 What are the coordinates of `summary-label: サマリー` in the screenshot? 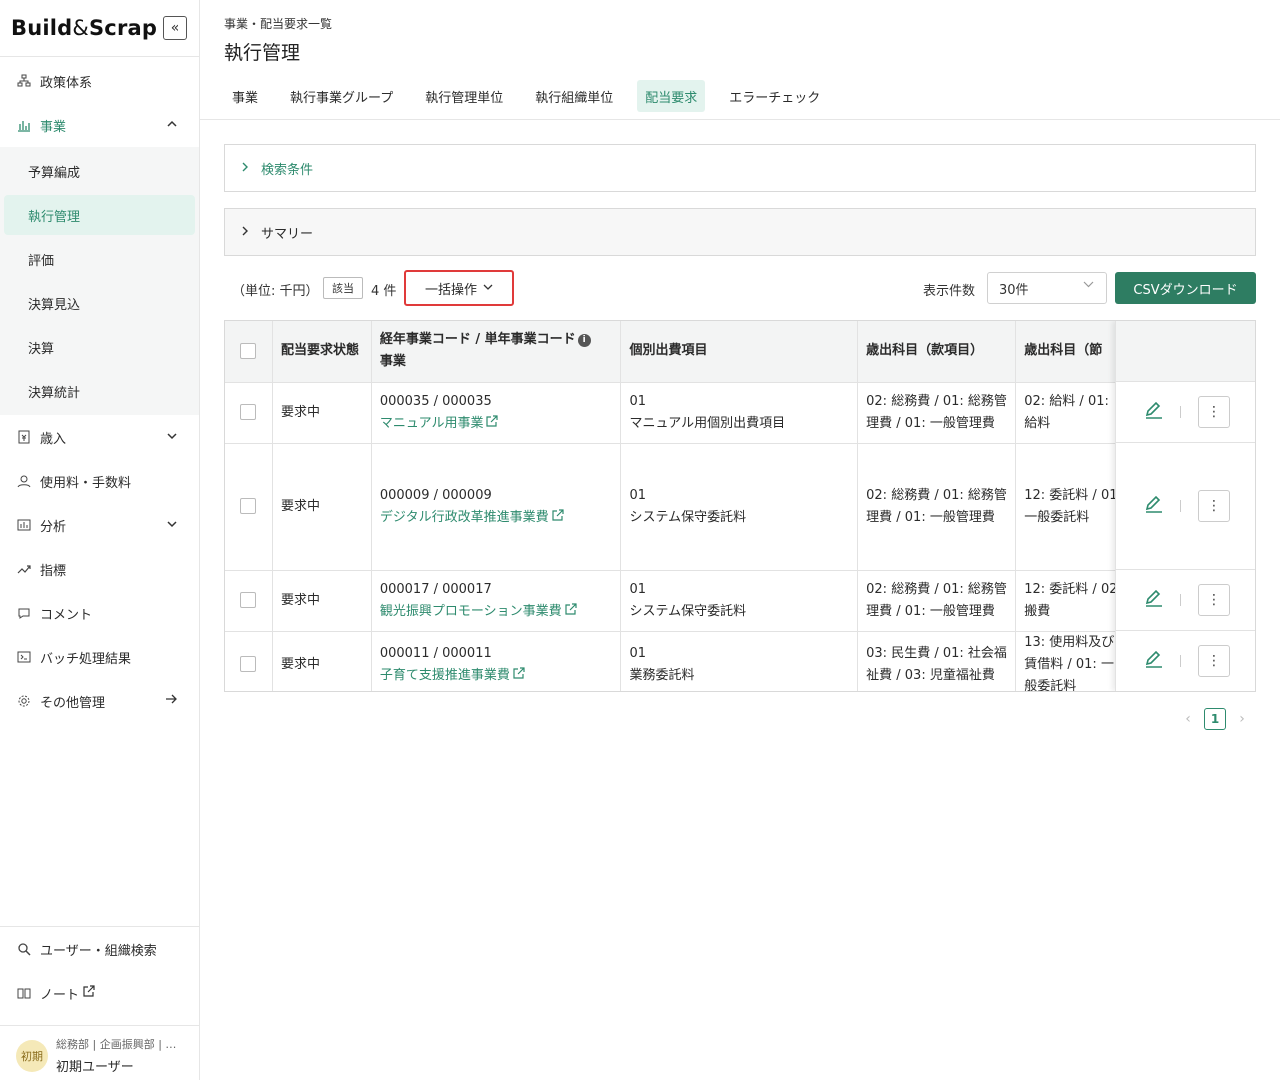 It's located at (287, 234).